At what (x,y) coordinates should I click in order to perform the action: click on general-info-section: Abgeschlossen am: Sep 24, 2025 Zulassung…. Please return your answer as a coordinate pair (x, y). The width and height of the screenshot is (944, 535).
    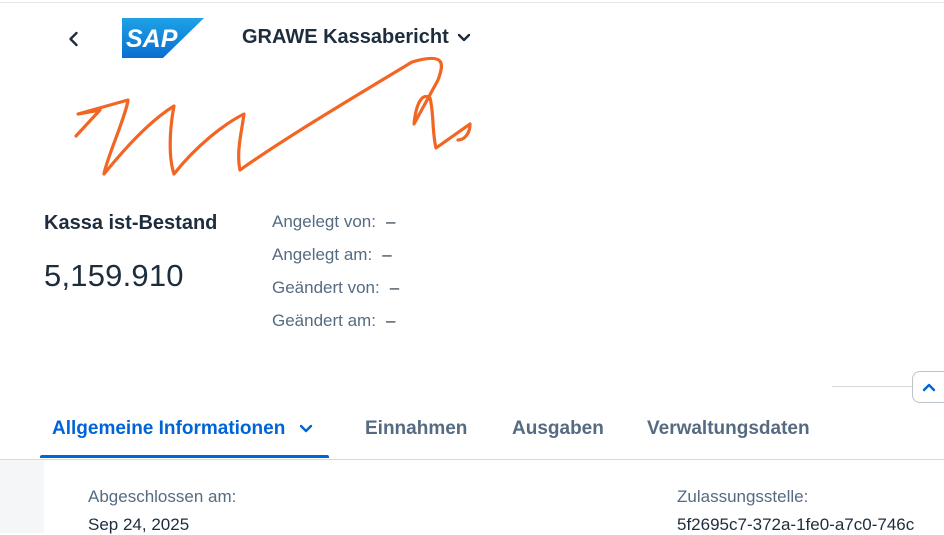
    Looking at the image, I should click on (494, 497).